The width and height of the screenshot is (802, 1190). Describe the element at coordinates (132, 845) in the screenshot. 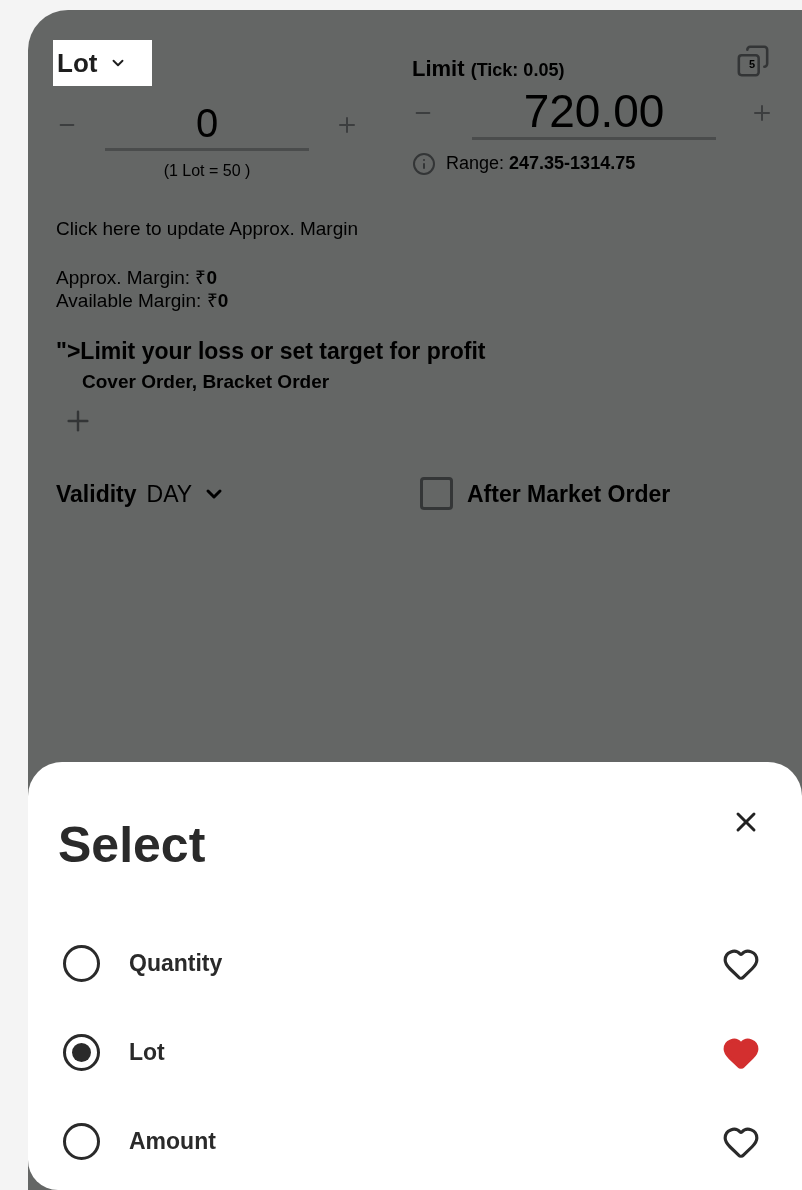

I see `sheet-title: Select` at that location.